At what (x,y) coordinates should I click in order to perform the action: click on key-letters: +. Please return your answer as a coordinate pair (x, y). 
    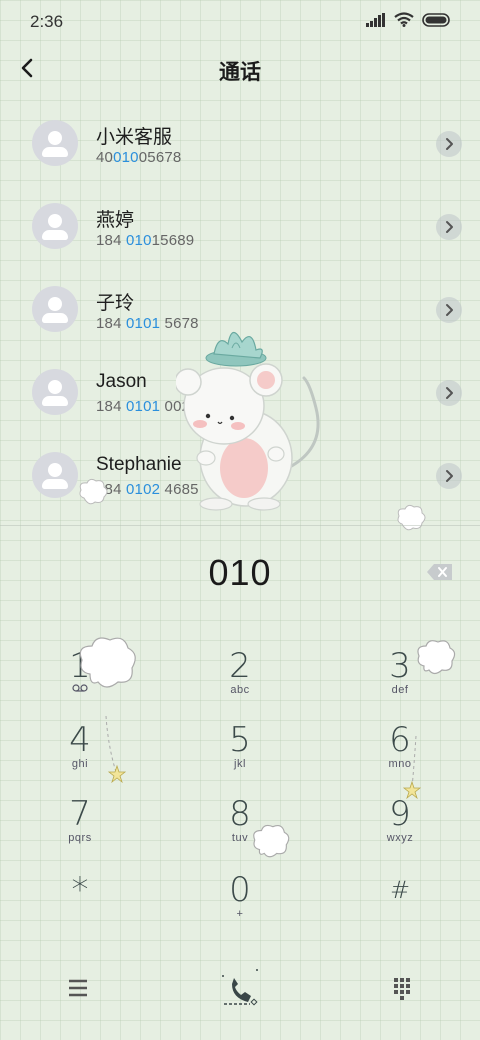
    Looking at the image, I should click on (240, 914).